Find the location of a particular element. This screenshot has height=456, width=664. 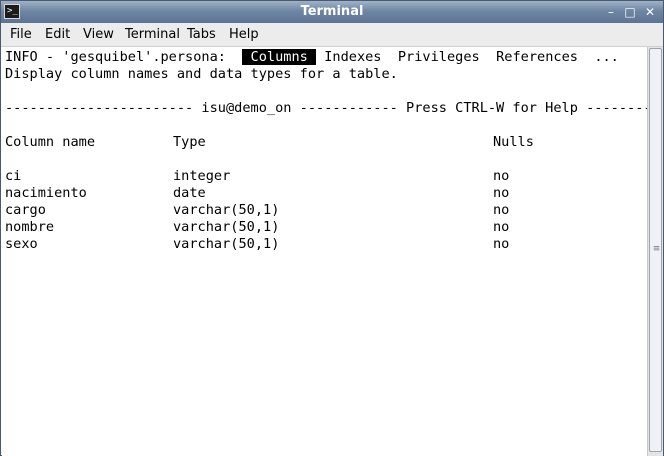

status-dashes-right: -------- is located at coordinates (614, 108).